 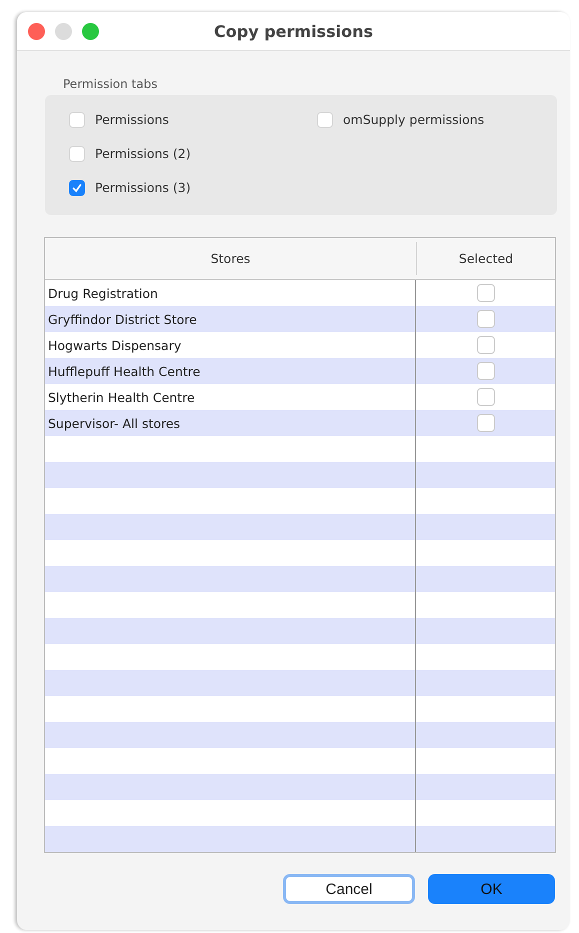 What do you see at coordinates (486, 258) in the screenshot?
I see `column-header: Selected` at bounding box center [486, 258].